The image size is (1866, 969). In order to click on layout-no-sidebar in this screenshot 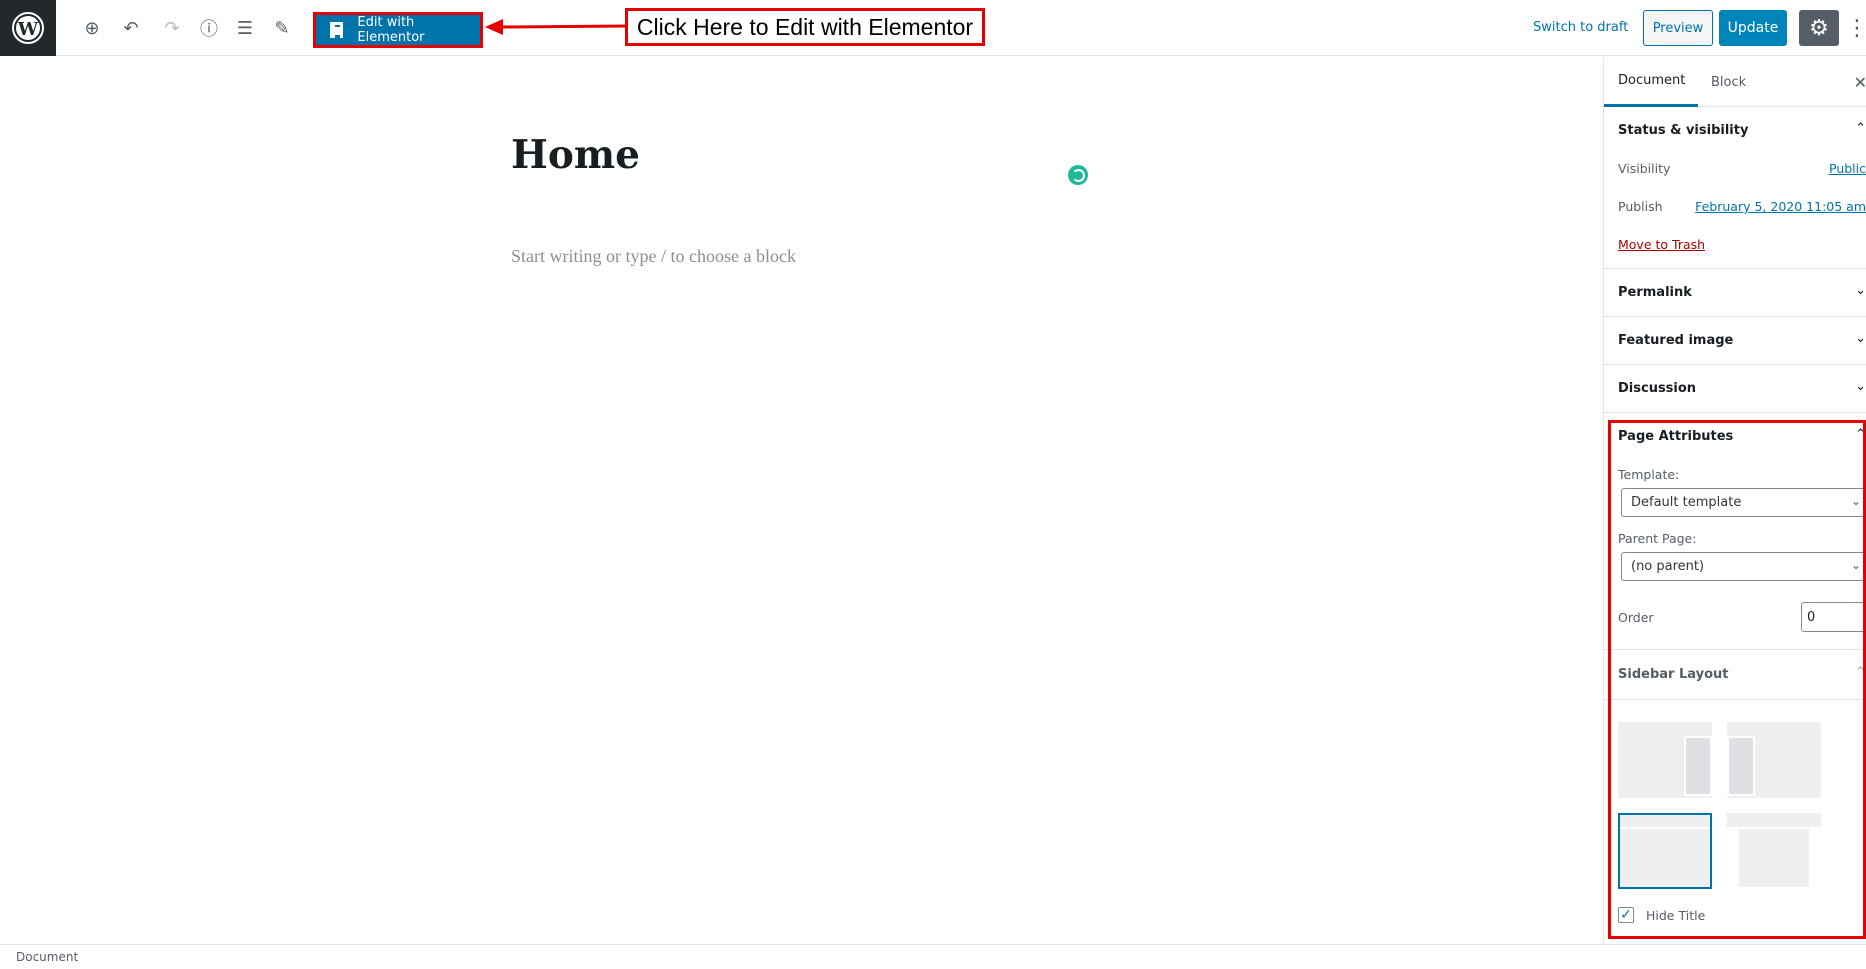, I will do `click(1665, 851)`.